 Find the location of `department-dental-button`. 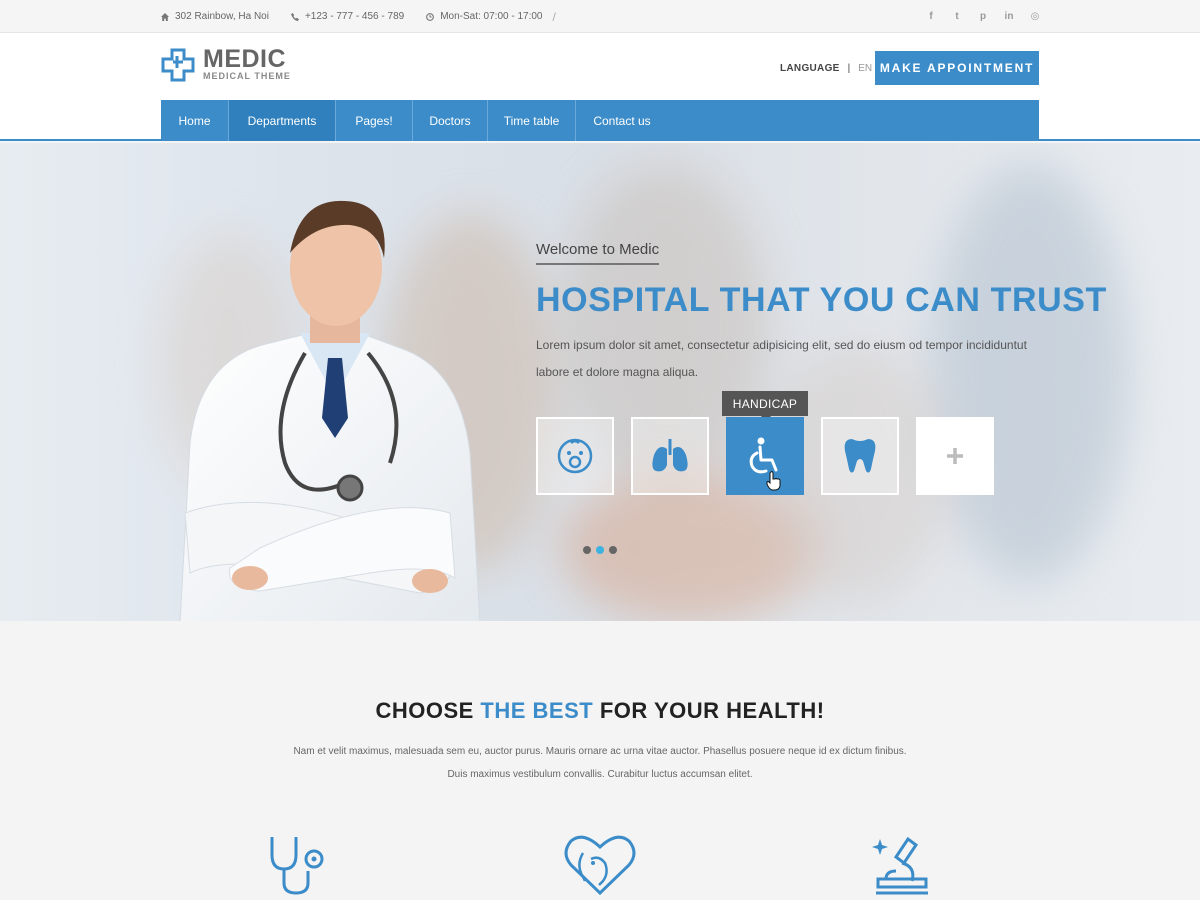

department-dental-button is located at coordinates (860, 456).